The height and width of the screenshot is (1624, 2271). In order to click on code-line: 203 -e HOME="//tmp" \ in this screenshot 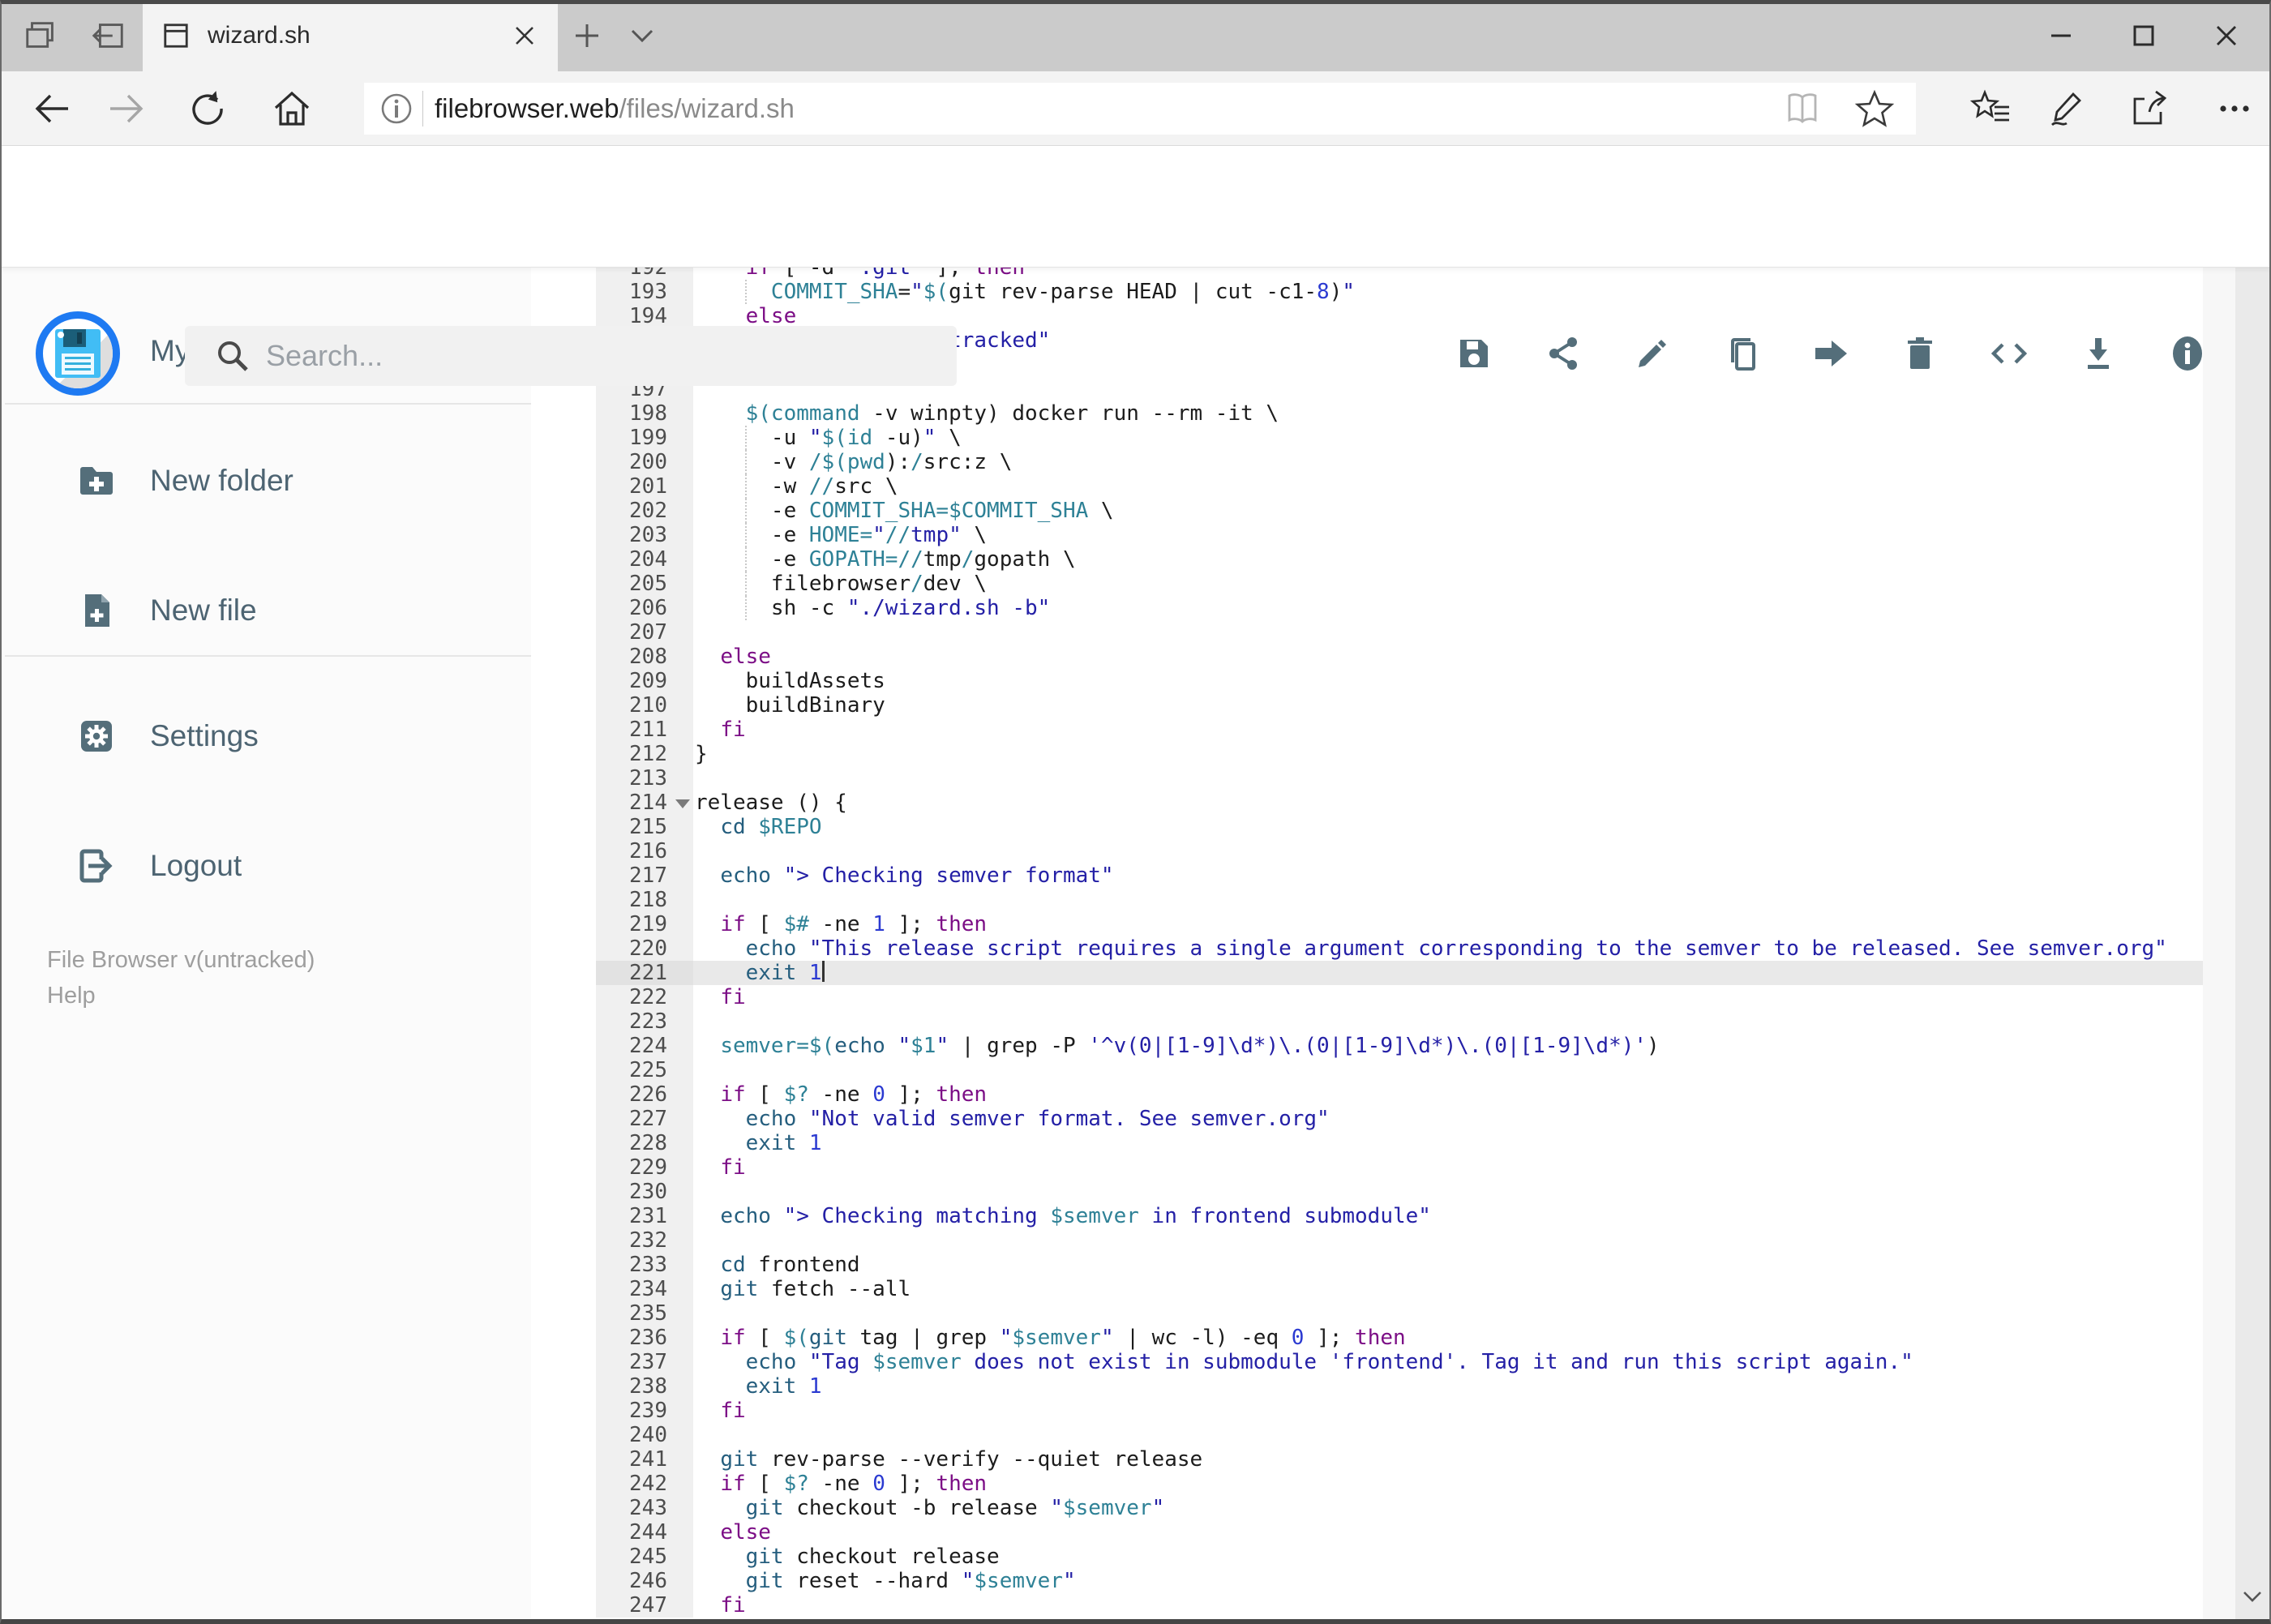, I will do `click(1367, 535)`.